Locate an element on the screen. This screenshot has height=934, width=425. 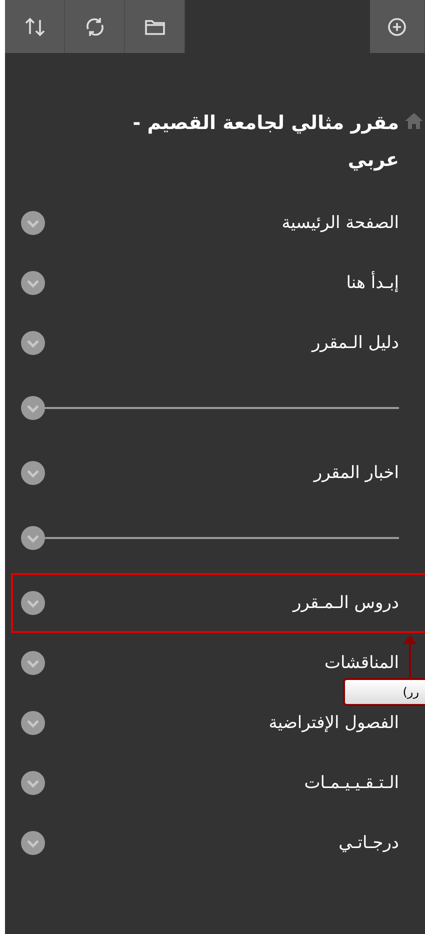
menu-link: المناقشات is located at coordinates (361, 663).